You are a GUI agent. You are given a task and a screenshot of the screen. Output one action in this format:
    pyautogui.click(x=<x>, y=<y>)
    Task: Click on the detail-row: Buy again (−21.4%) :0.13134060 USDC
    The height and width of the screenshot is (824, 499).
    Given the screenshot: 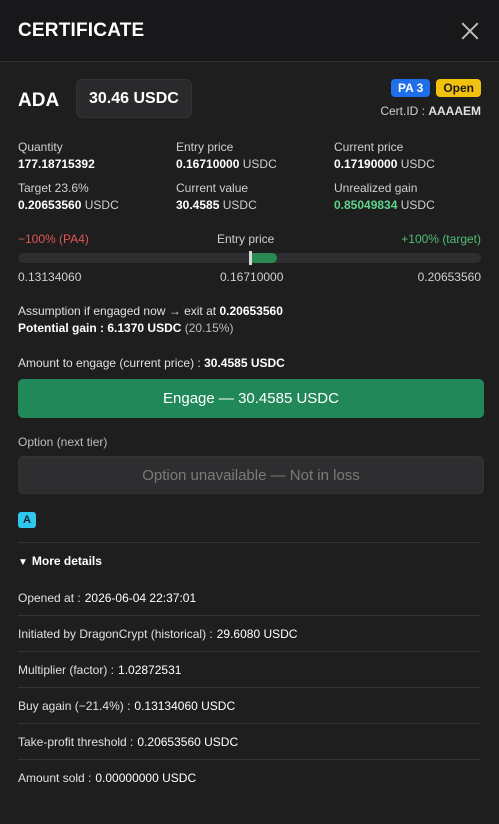 What is the action you would take?
    pyautogui.click(x=249, y=706)
    